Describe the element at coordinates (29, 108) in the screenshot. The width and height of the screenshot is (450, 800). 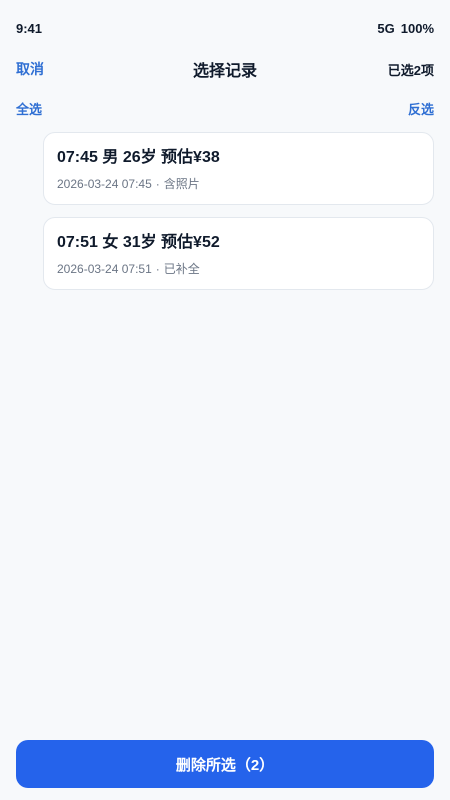
I see `select-all-button: 全选` at that location.